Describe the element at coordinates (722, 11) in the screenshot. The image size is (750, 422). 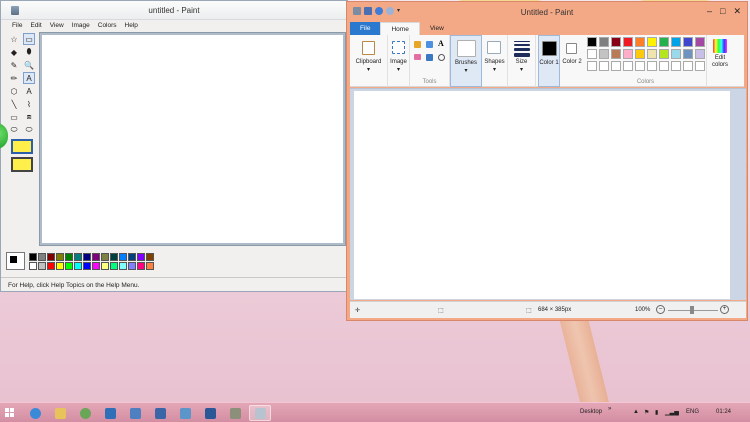
I see `maximize-icon: □` at that location.